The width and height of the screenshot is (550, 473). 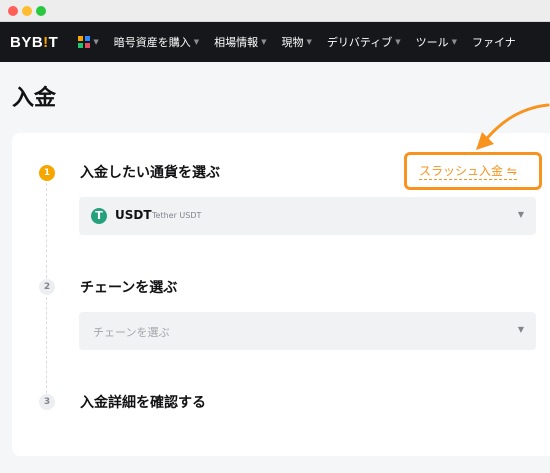 I want to click on currency-code: USDT, so click(x=133, y=215).